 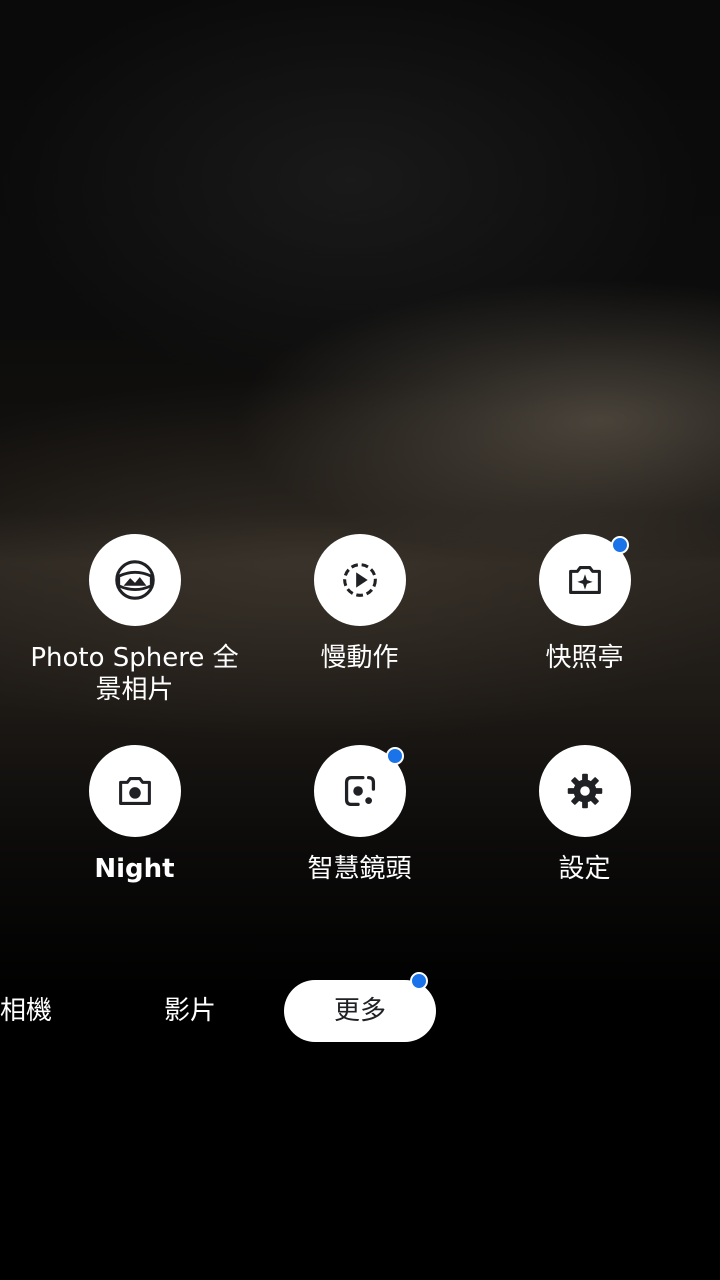 I want to click on mode-photobooth: 快照亭, so click(x=584, y=604).